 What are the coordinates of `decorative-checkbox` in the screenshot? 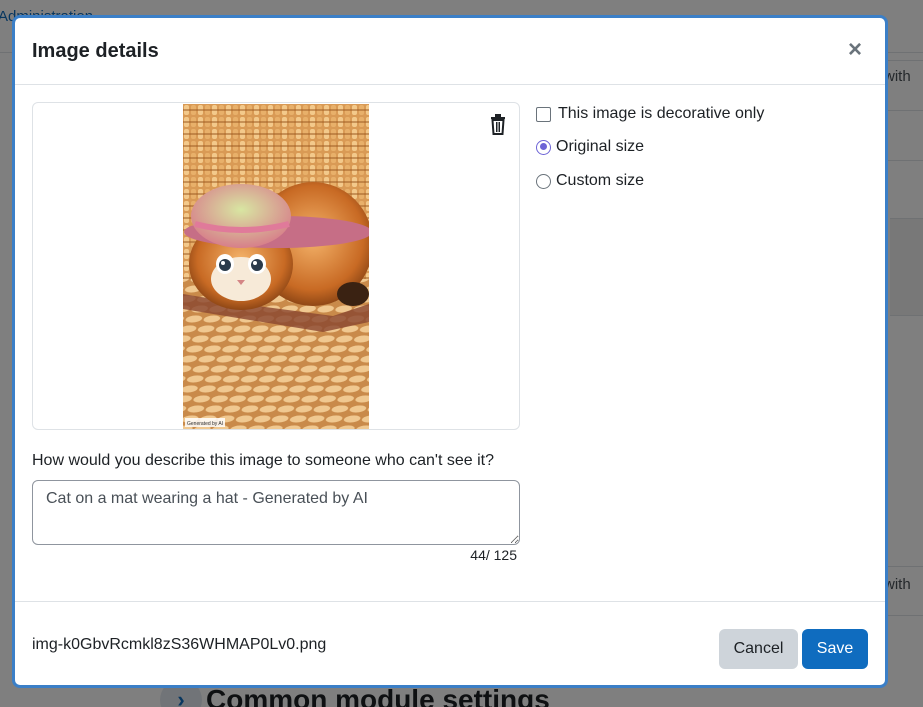 It's located at (543, 114).